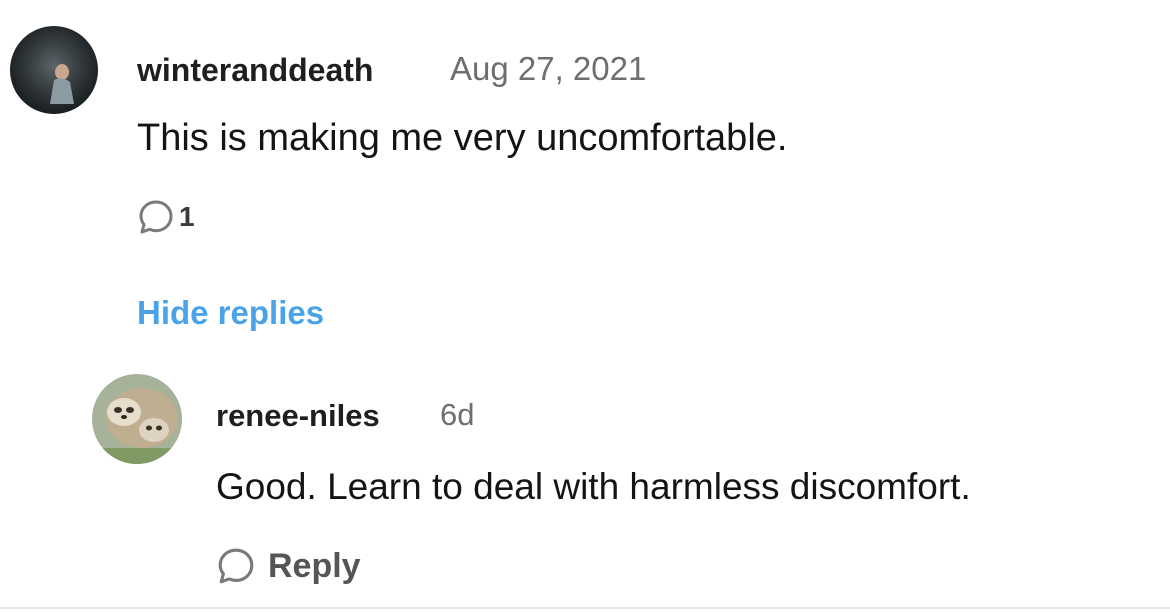 The image size is (1170, 613). Describe the element at coordinates (255, 70) in the screenshot. I see `comment-username: winteranddeath` at that location.